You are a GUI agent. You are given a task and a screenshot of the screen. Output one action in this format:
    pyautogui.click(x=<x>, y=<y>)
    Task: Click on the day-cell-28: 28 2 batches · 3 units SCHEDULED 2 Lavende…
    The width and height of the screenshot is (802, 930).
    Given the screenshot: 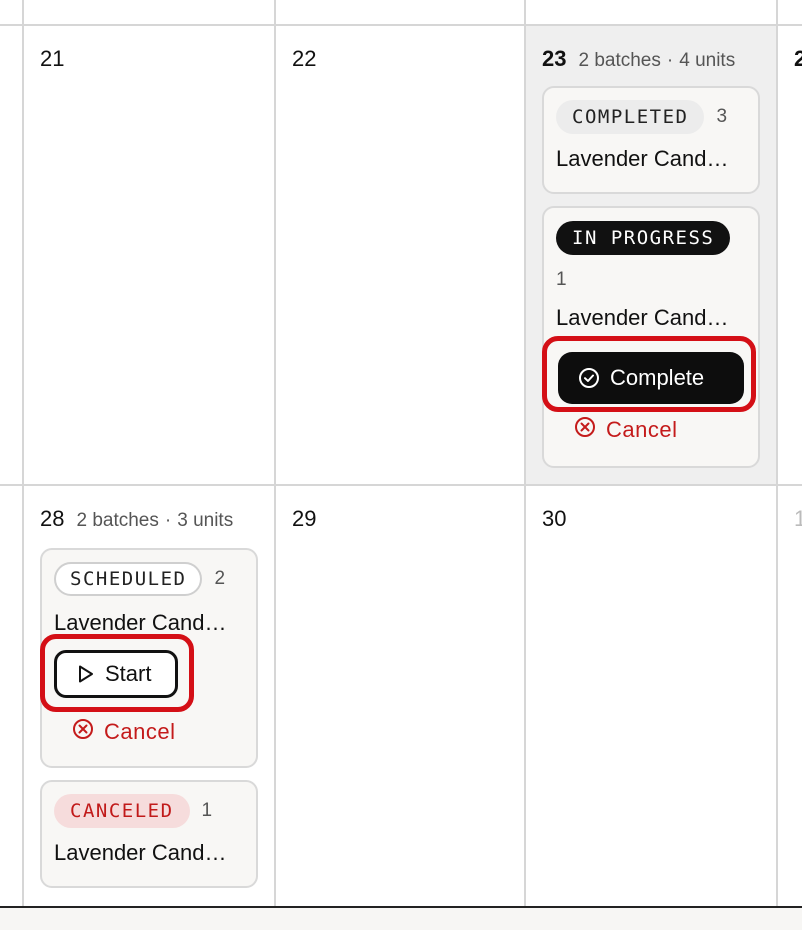 What is the action you would take?
    pyautogui.click(x=149, y=696)
    